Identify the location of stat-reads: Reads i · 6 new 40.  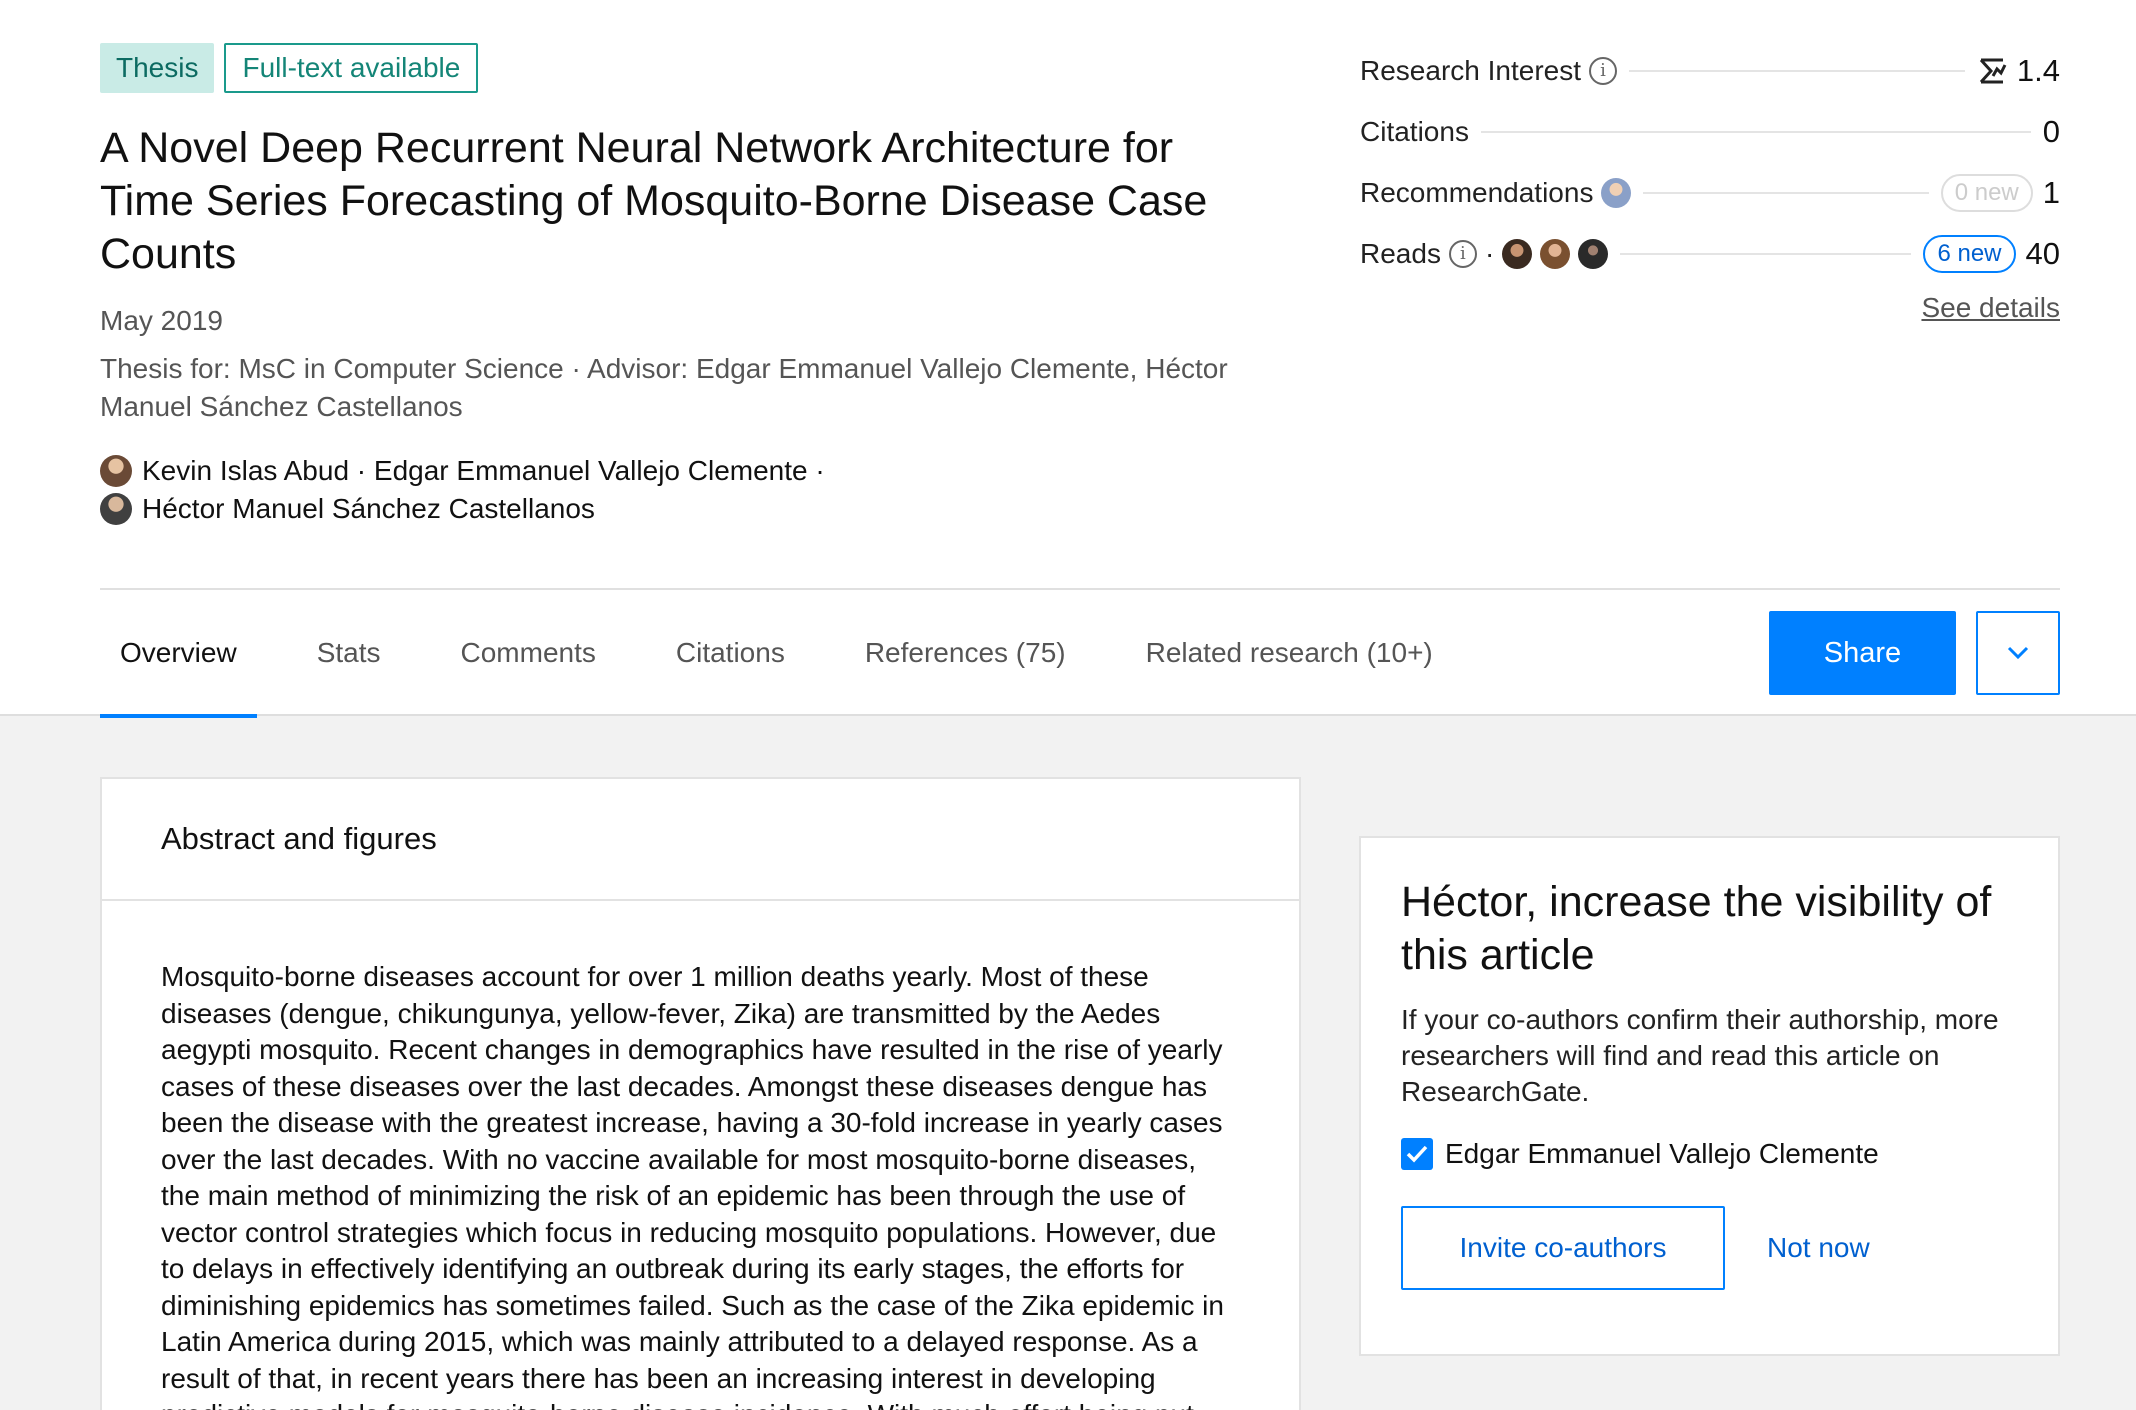
(1710, 253).